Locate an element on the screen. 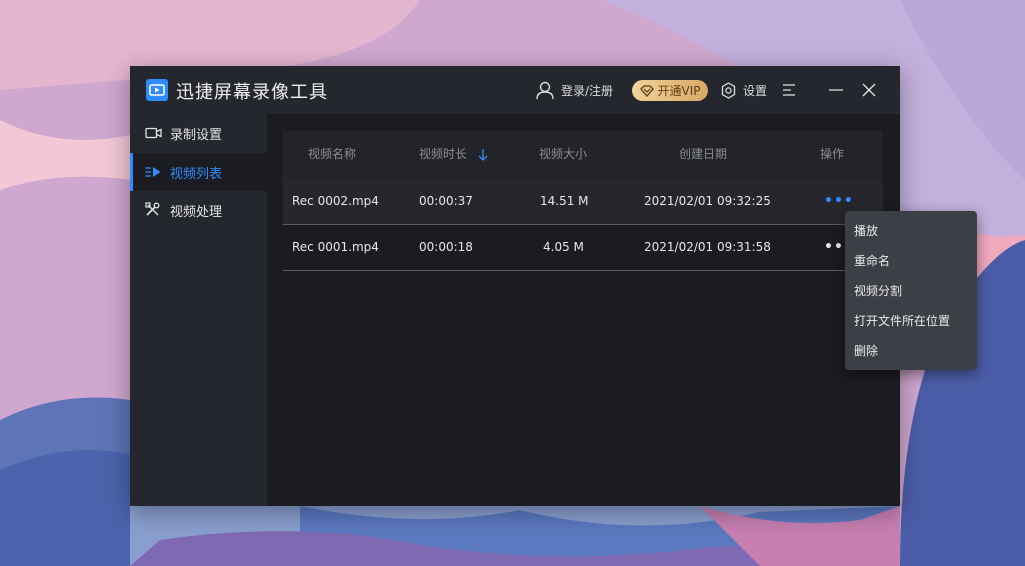  column-header-size: 视频大小 is located at coordinates (563, 154).